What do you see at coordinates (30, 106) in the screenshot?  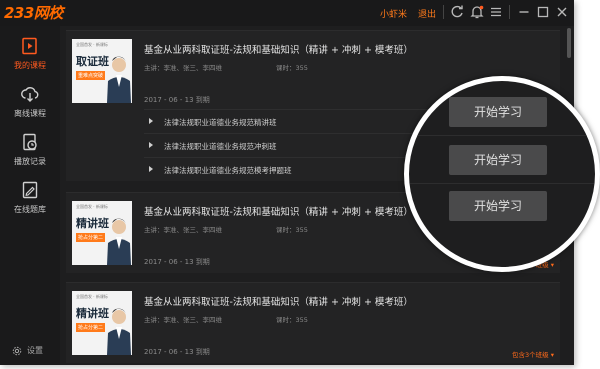 I see `sidebar-item-offline-courses: 离线课程` at bounding box center [30, 106].